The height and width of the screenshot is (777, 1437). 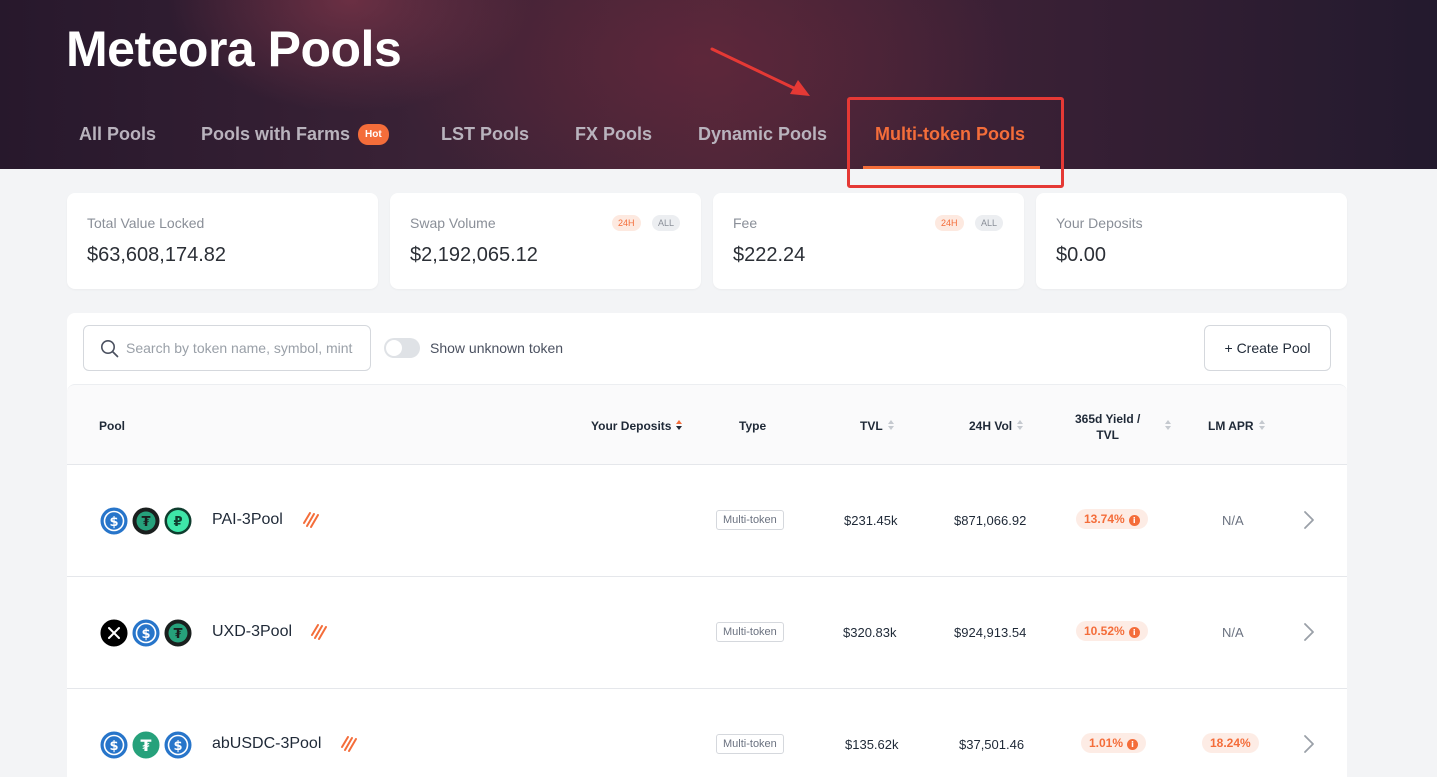 I want to click on col-24h-vol: 24H Vol, so click(x=996, y=426).